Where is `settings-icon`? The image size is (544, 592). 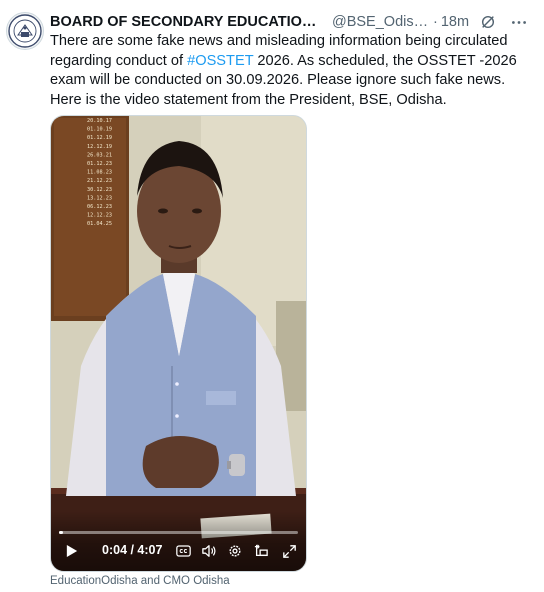 settings-icon is located at coordinates (235, 551).